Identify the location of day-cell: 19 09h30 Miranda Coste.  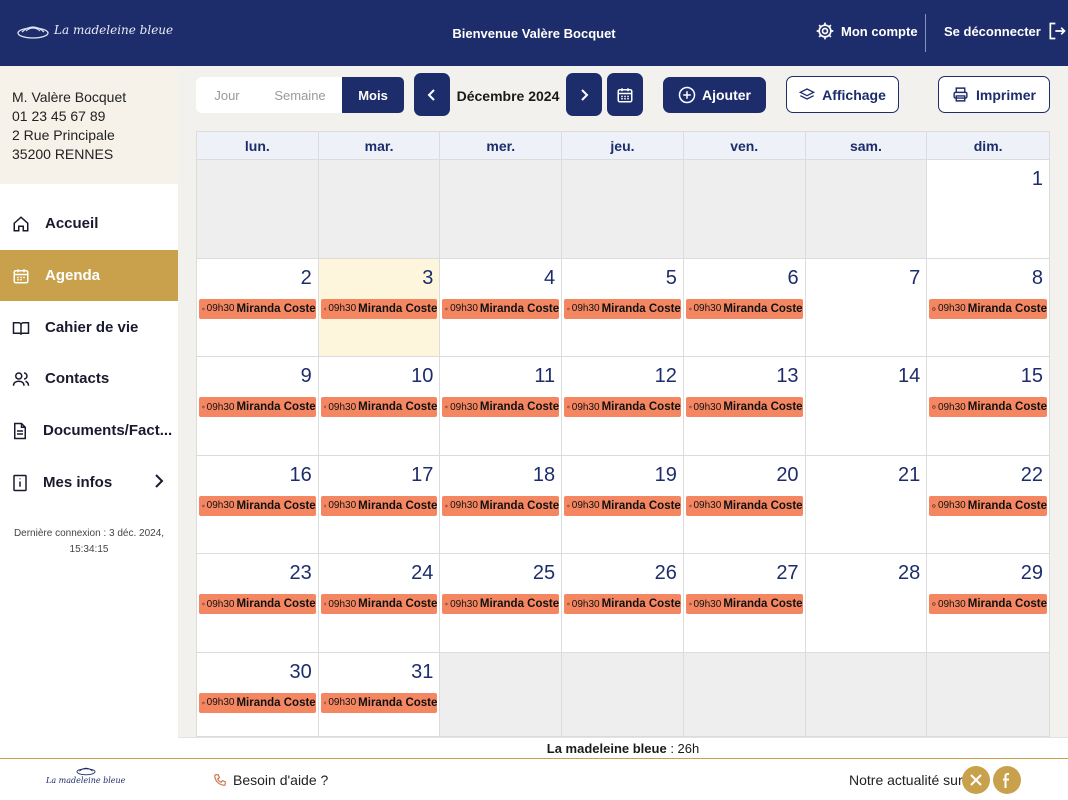
(623, 504).